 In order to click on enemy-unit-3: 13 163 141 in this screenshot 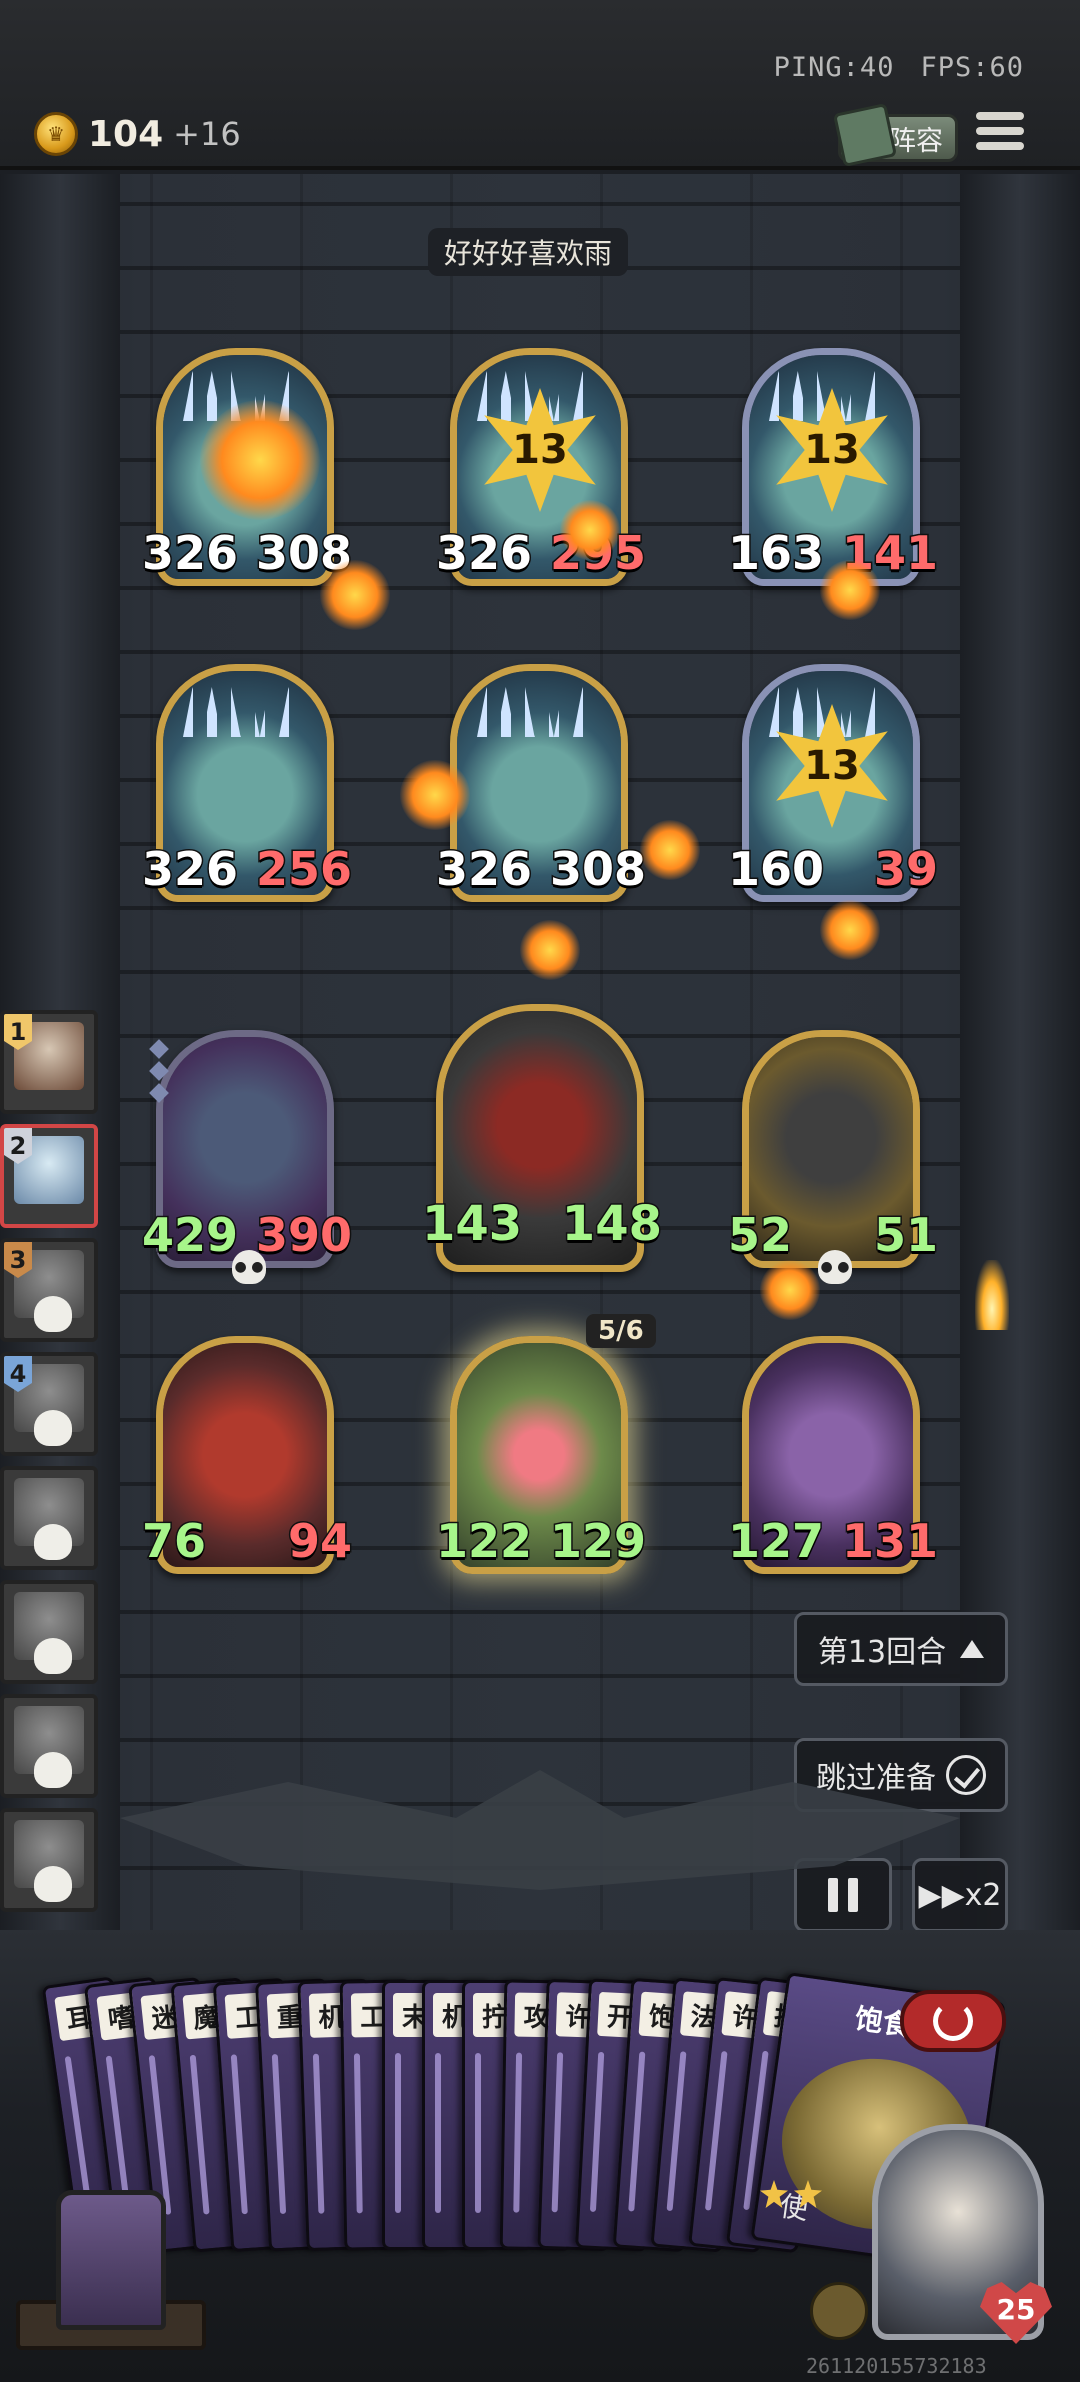, I will do `click(833, 467)`.